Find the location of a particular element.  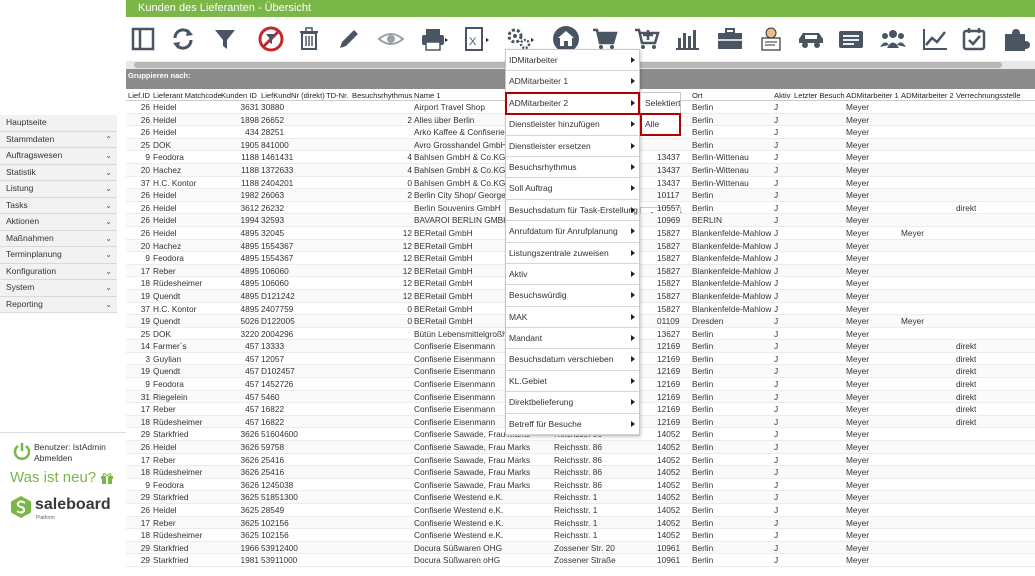

table-cell: Starkfried is located at coordinates (171, 497).